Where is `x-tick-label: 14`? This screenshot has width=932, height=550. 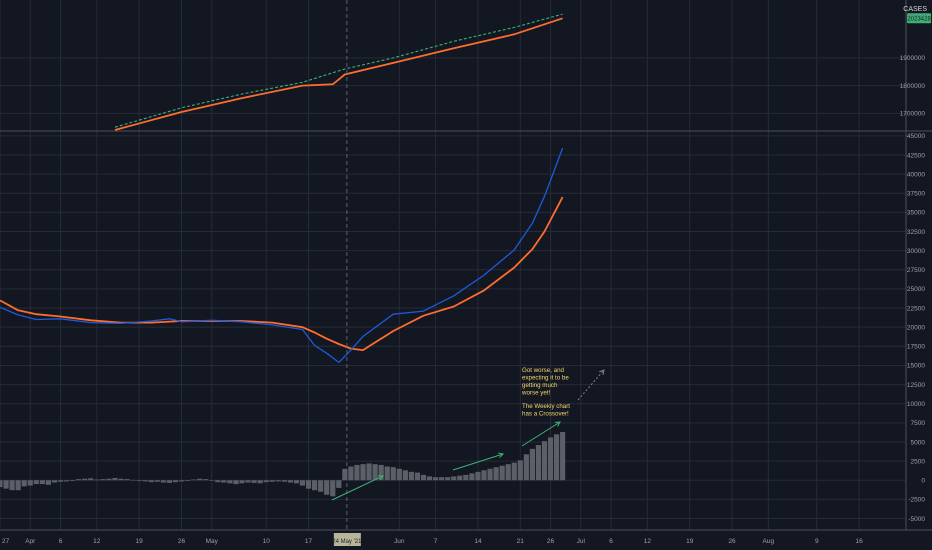 x-tick-label: 14 is located at coordinates (478, 541).